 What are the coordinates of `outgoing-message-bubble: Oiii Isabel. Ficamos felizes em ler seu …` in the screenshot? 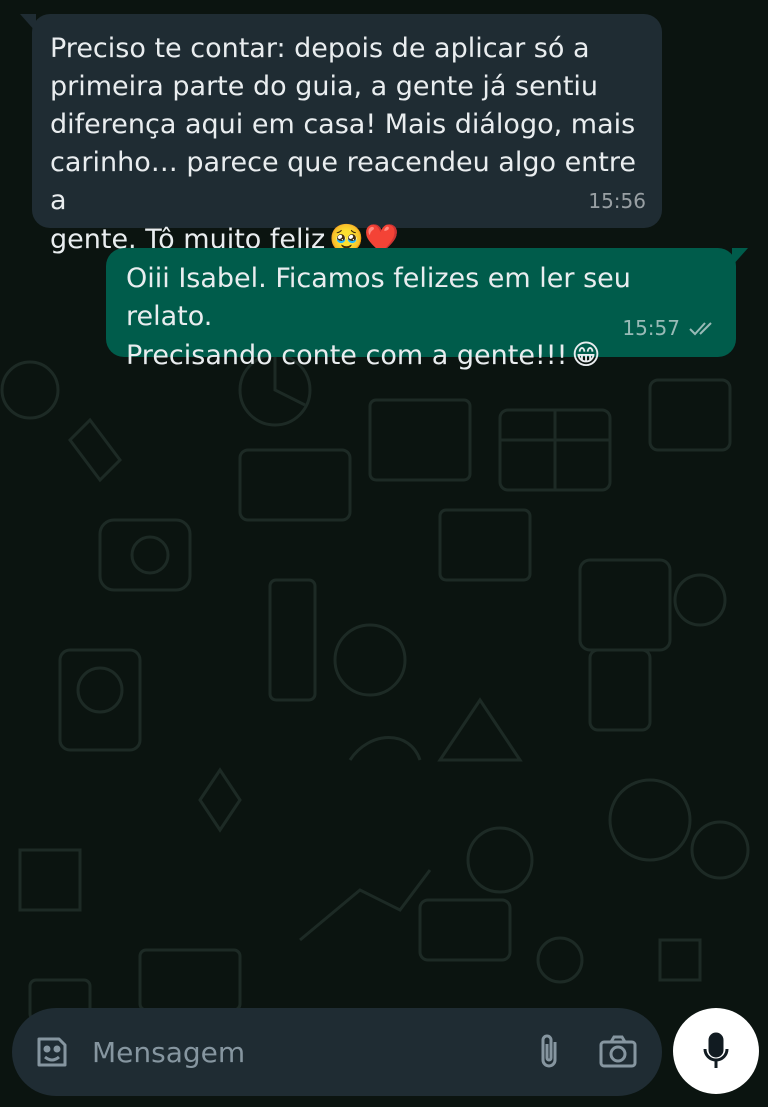 It's located at (427, 309).